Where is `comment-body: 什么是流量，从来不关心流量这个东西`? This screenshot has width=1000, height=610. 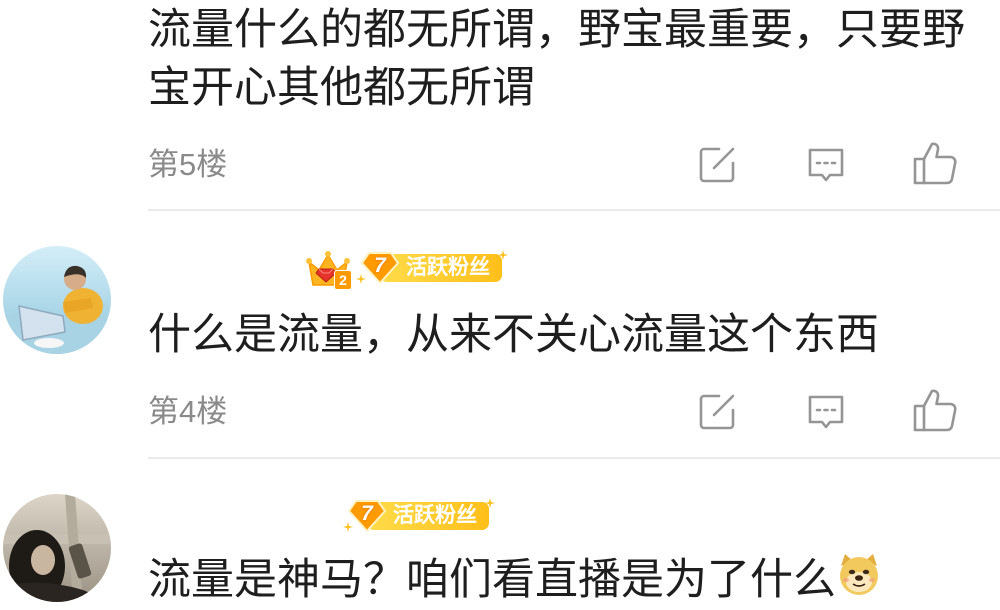
comment-body: 什么是流量，从来不关心流量这个东西 is located at coordinates (513, 335).